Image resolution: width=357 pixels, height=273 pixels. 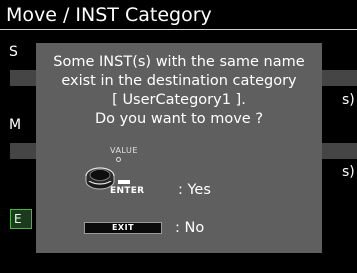 I want to click on move-field-left, so click(x=23, y=151).